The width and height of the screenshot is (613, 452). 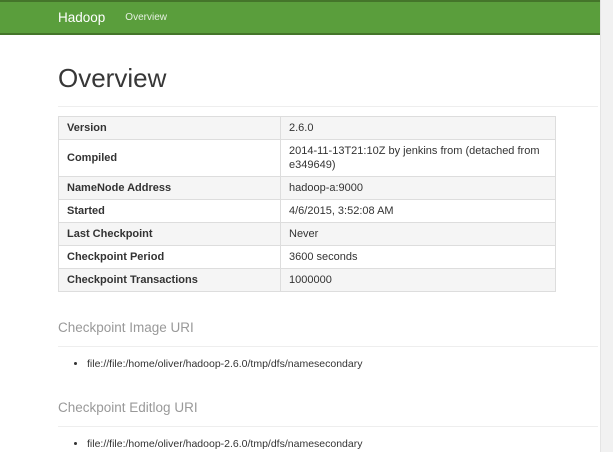 I want to click on row-label: Compiled, so click(x=169, y=157).